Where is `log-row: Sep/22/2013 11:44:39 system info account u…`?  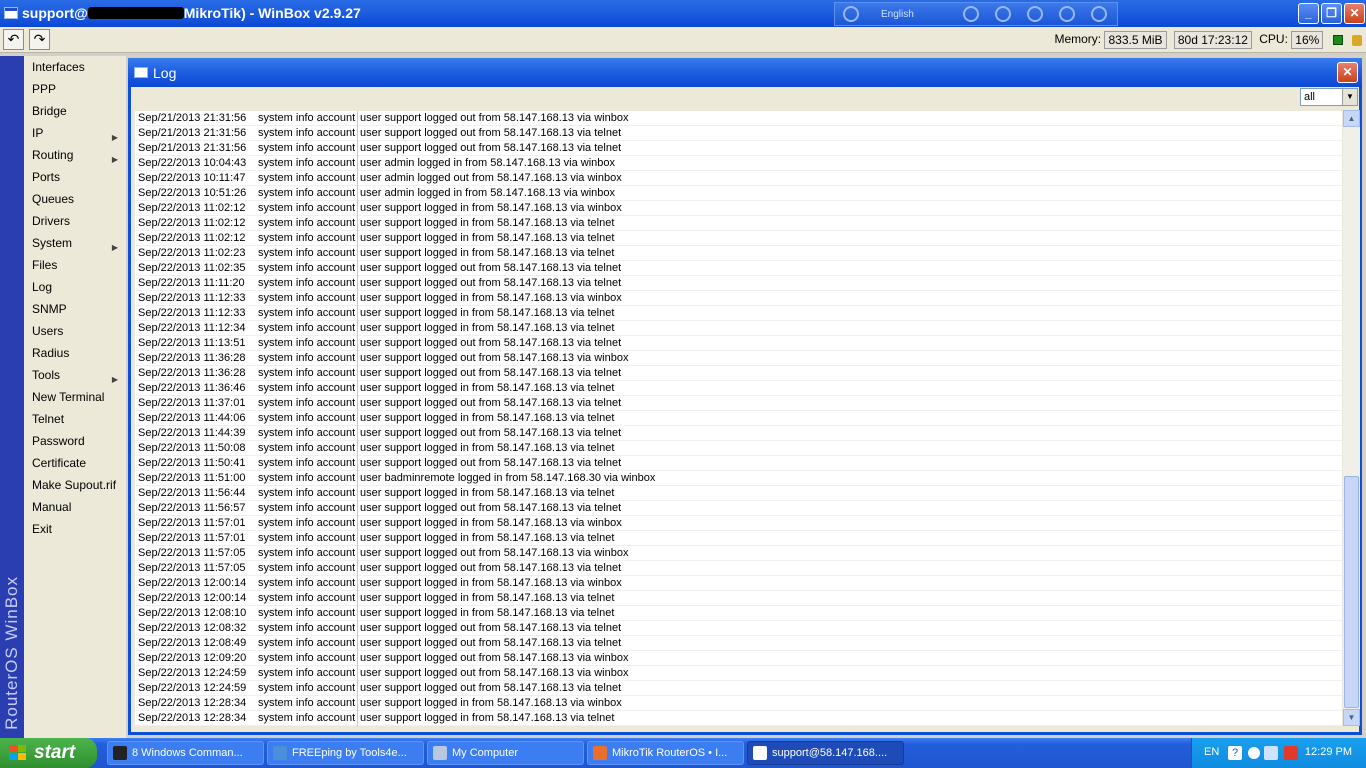 log-row: Sep/22/2013 11:44:39 system info account u… is located at coordinates (738, 433).